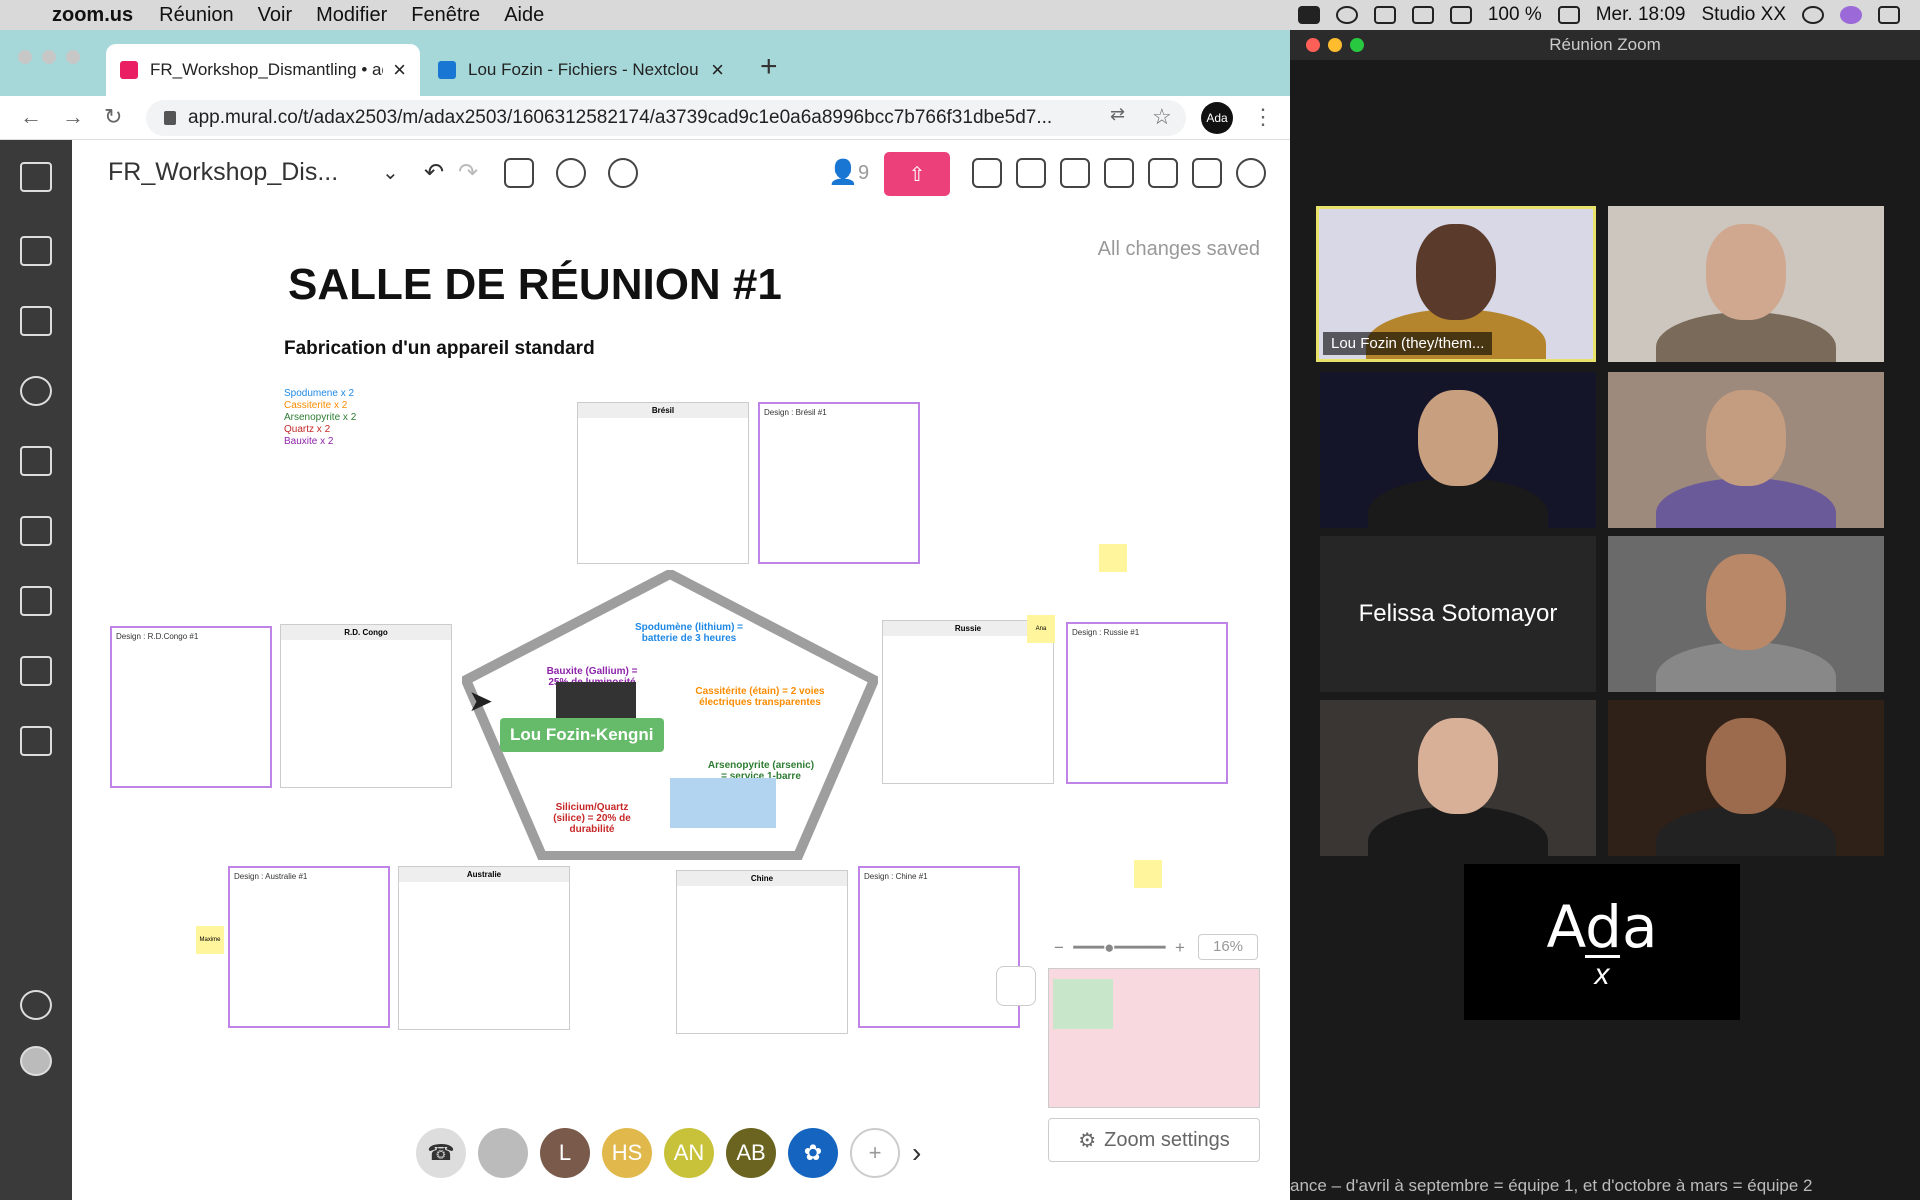  Describe the element at coordinates (36, 1005) in the screenshot. I see `lightning-icon` at that location.